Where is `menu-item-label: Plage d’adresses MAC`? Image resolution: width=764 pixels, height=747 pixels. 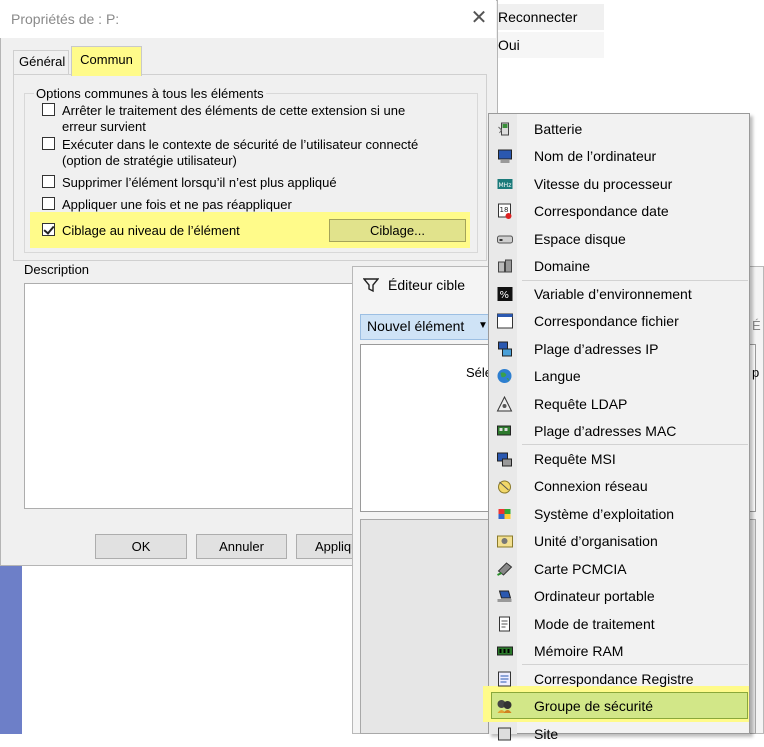 menu-item-label: Plage d’adresses MAC is located at coordinates (605, 431).